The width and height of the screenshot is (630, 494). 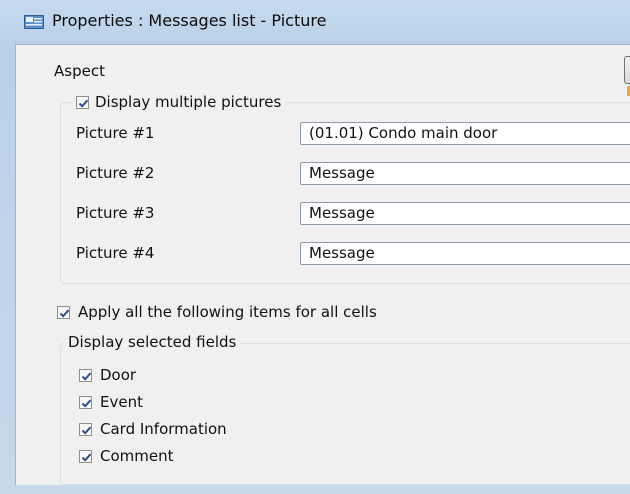 What do you see at coordinates (115, 173) in the screenshot?
I see `picture-2-label: Picture #2` at bounding box center [115, 173].